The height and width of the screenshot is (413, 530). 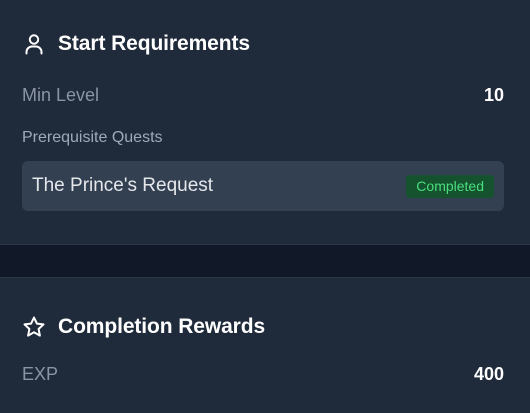 I want to click on exp-label: EXP, so click(x=40, y=373).